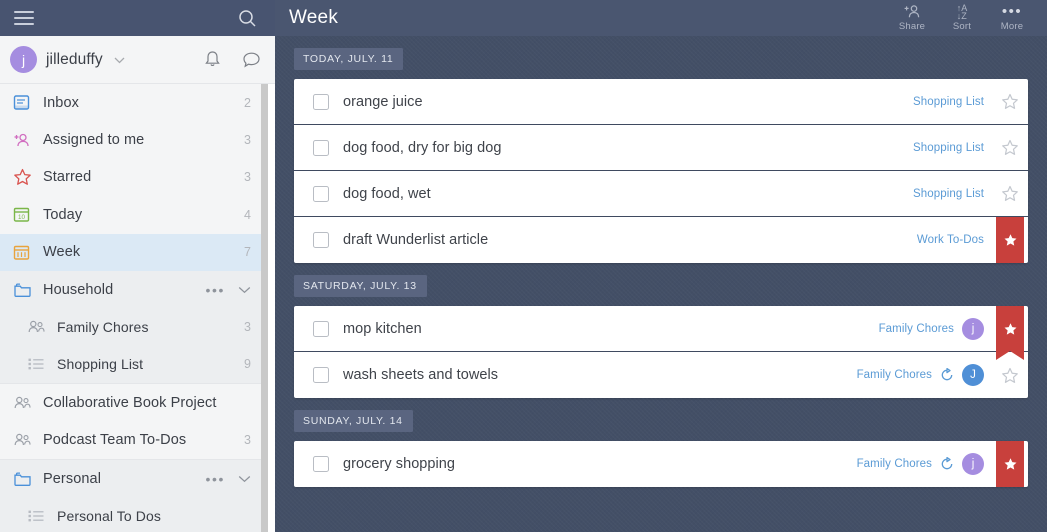  Describe the element at coordinates (232, 59) in the screenshot. I see `user-actions` at that location.